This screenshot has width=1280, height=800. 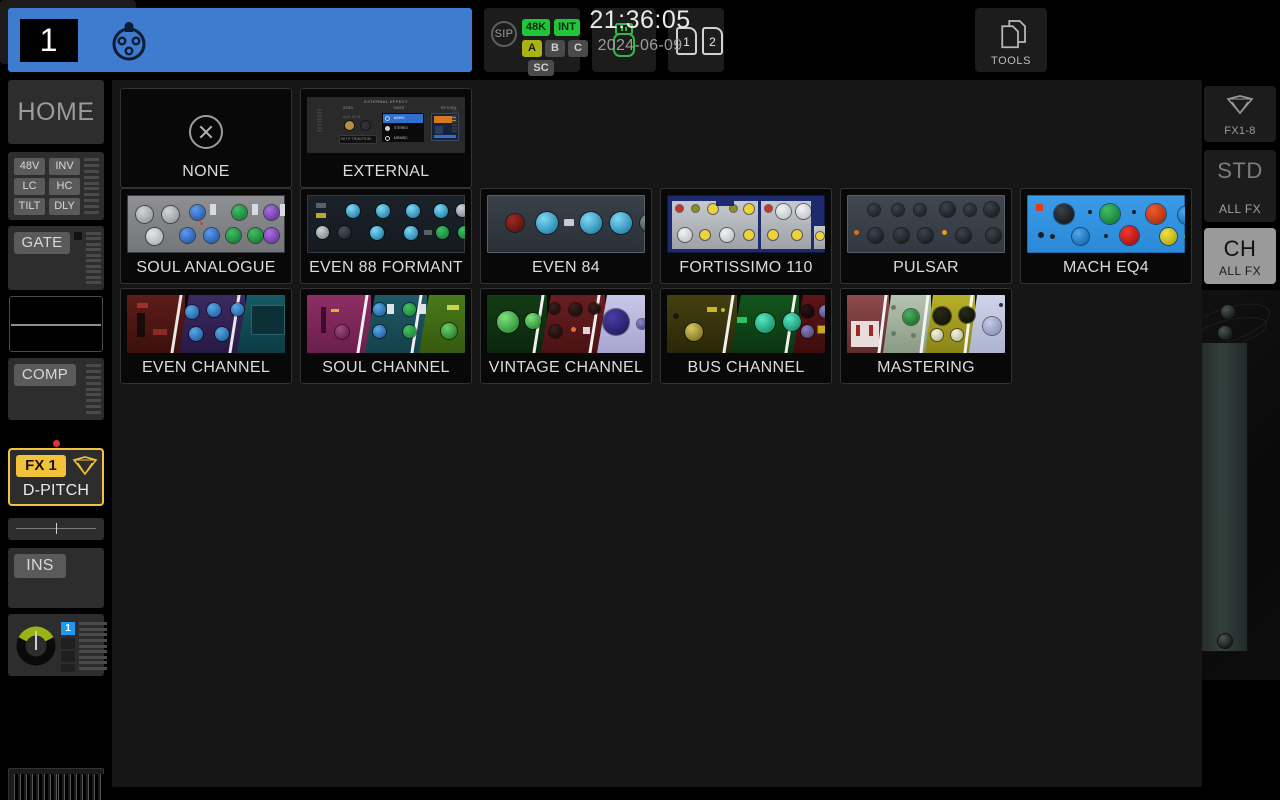 I want to click on plugin-card-pulsar: PULSAR, so click(x=926, y=236).